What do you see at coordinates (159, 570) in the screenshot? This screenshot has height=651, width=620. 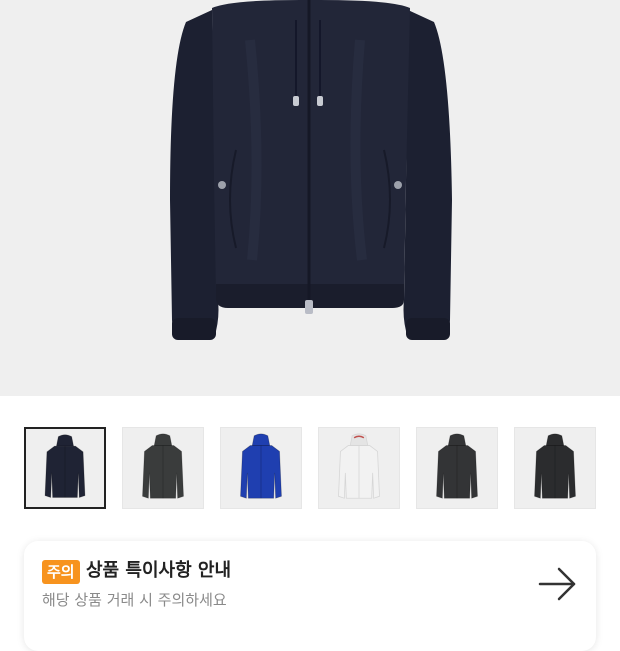 I see `notice-title: 상품 특이사항 안내` at bounding box center [159, 570].